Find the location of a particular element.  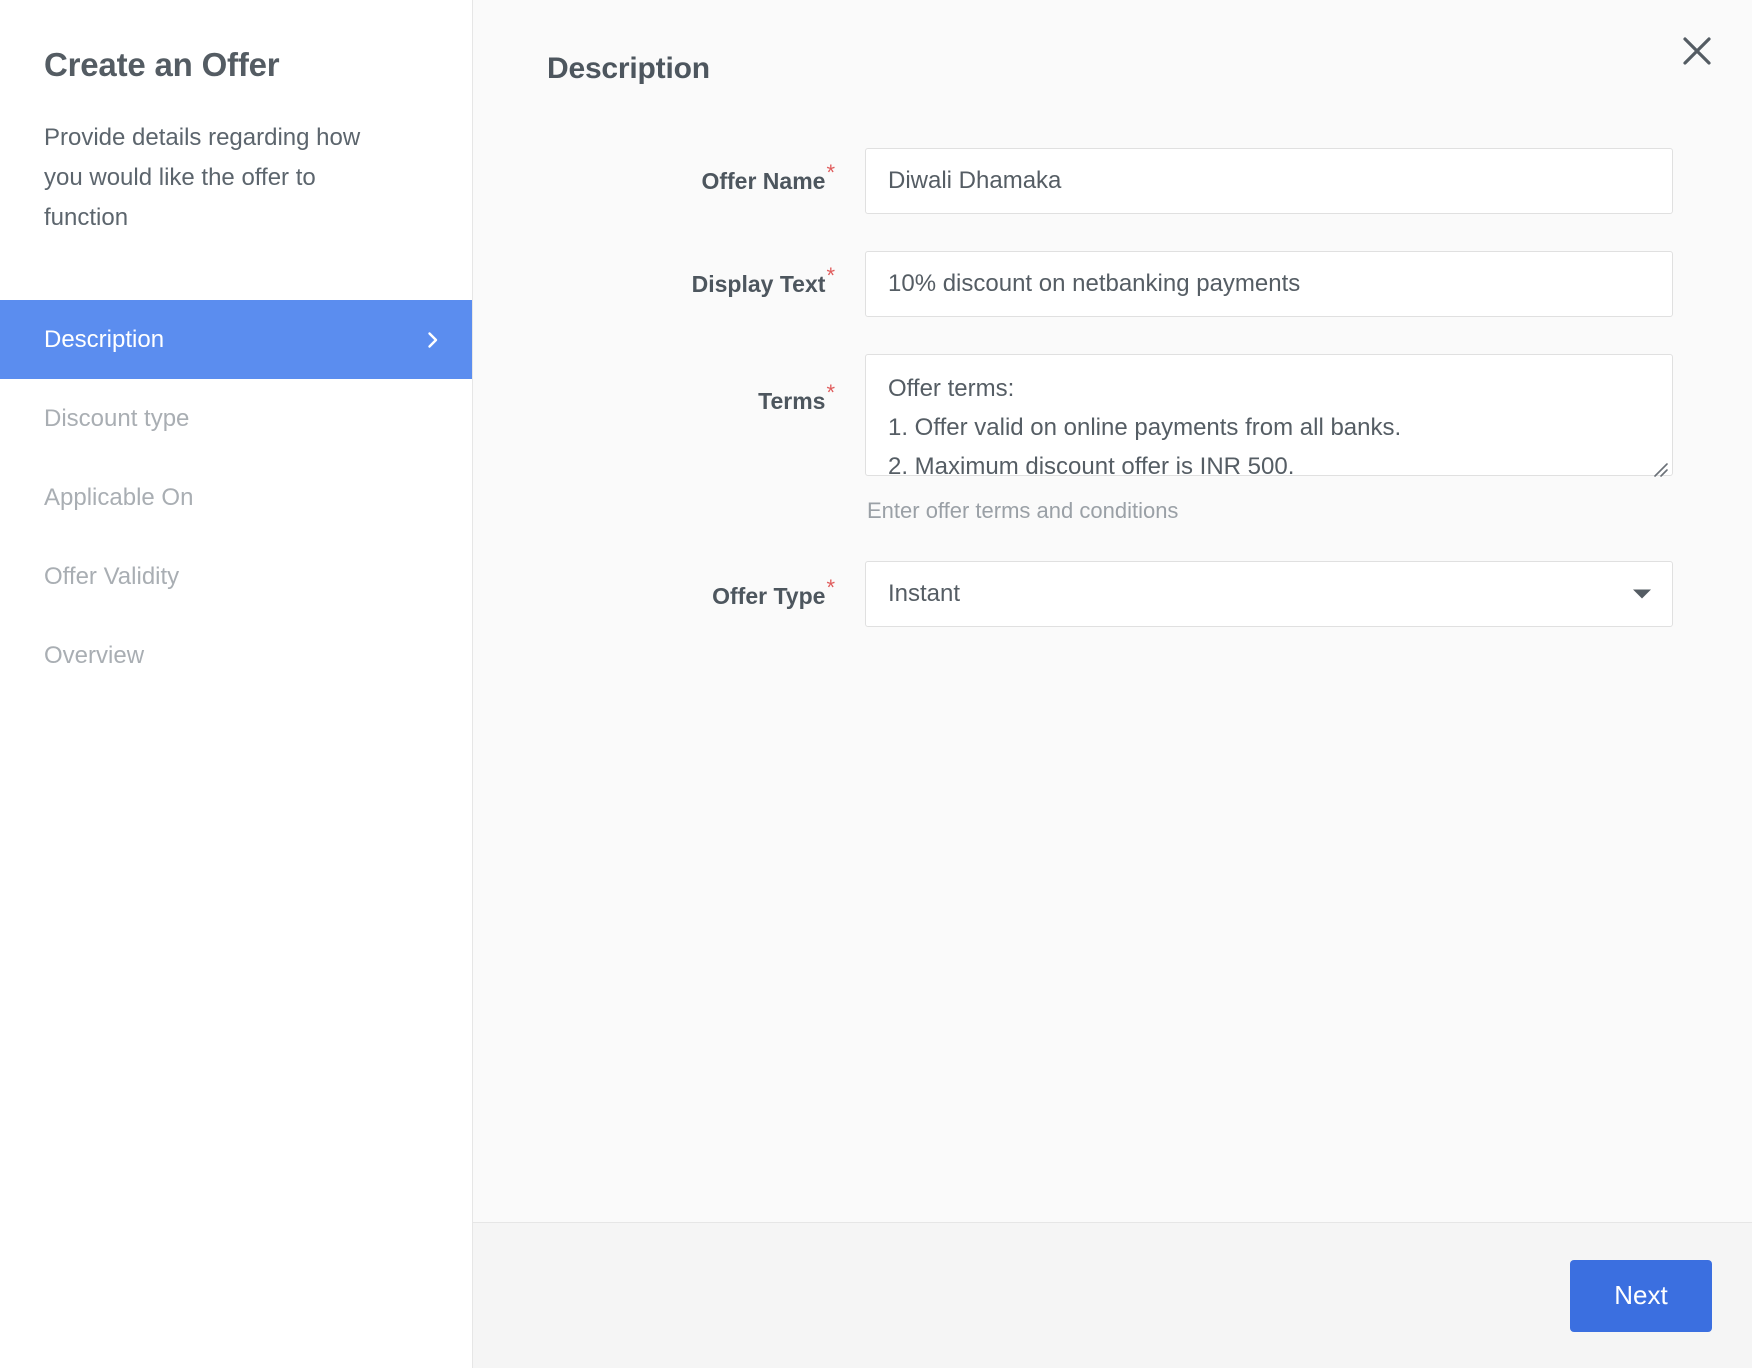

sidebar-item-label: Applicable On is located at coordinates (119, 497).